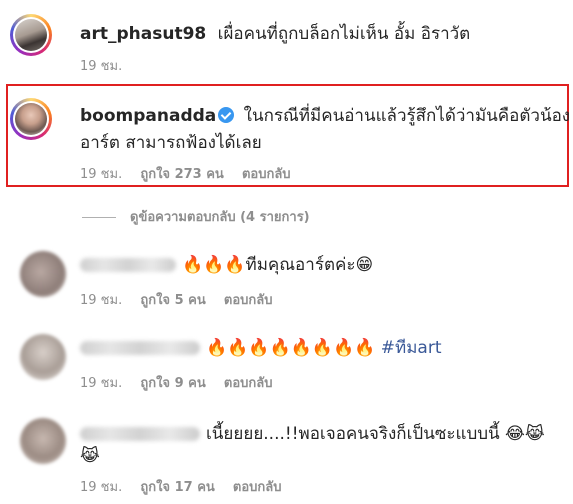 This screenshot has width=573, height=504. I want to click on comment-text: เผื่อคนที่ถูกบล็อกไม่เห็น อั้ม อิราวัต, so click(344, 34).